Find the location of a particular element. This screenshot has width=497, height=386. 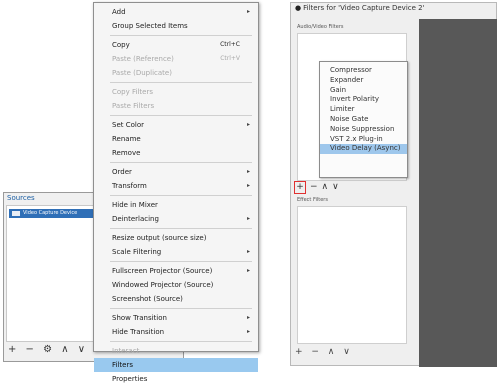

menu-item-hide-transition: Hide Transition ▸ is located at coordinates (176, 332).